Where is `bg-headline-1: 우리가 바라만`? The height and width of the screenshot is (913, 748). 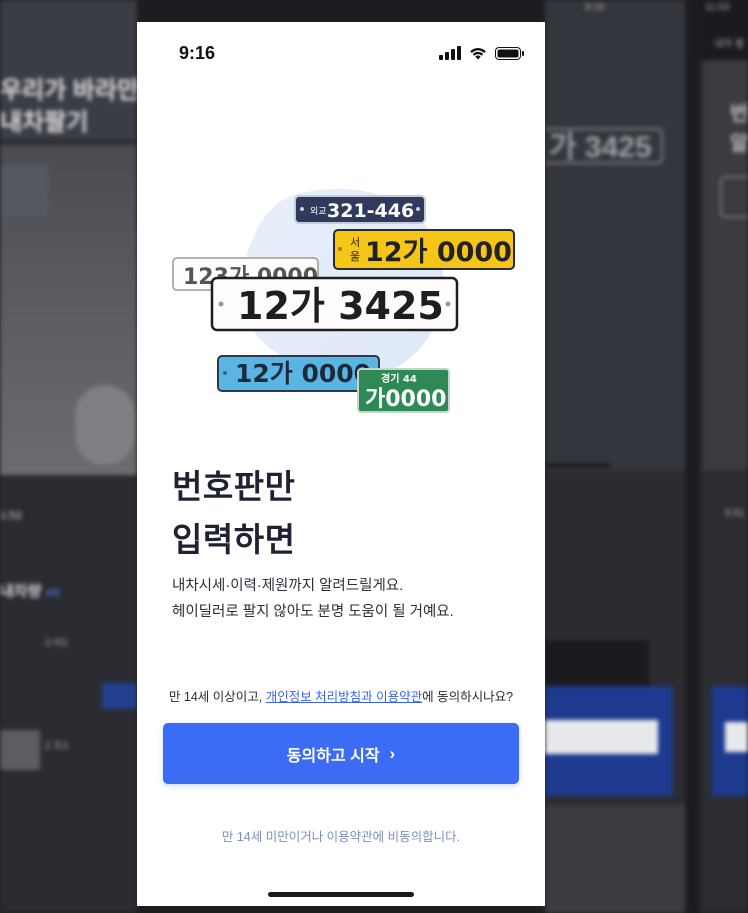 bg-headline-1: 우리가 바라만 is located at coordinates (68, 90).